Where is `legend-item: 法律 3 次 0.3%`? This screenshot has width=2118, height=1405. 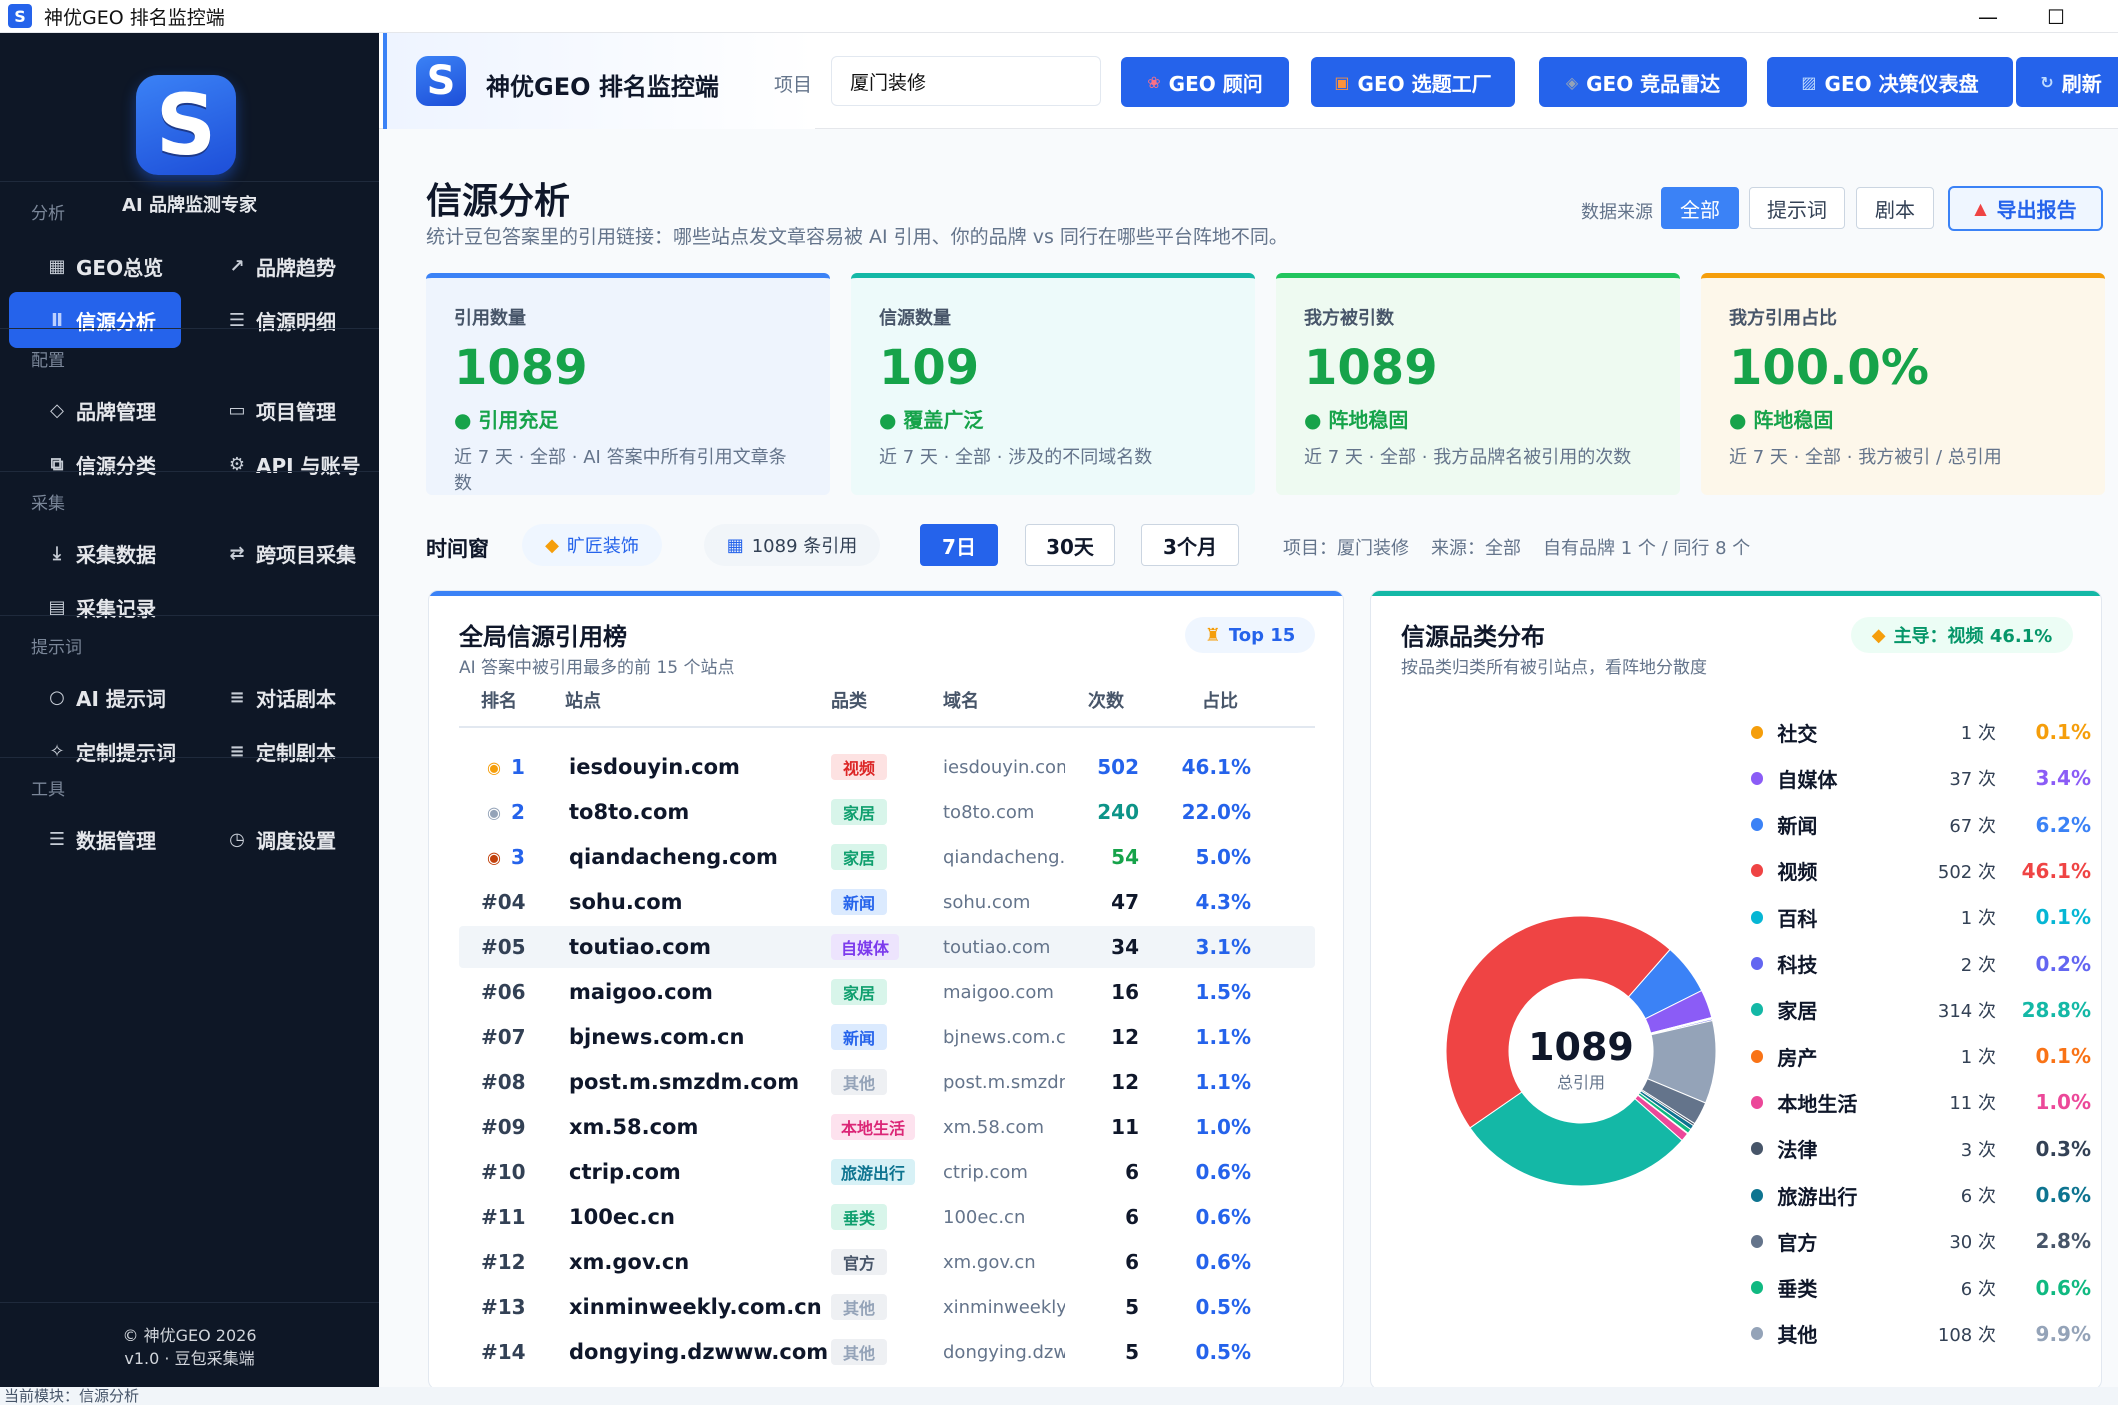 legend-item: 法律 3 次 0.3% is located at coordinates (1921, 1149).